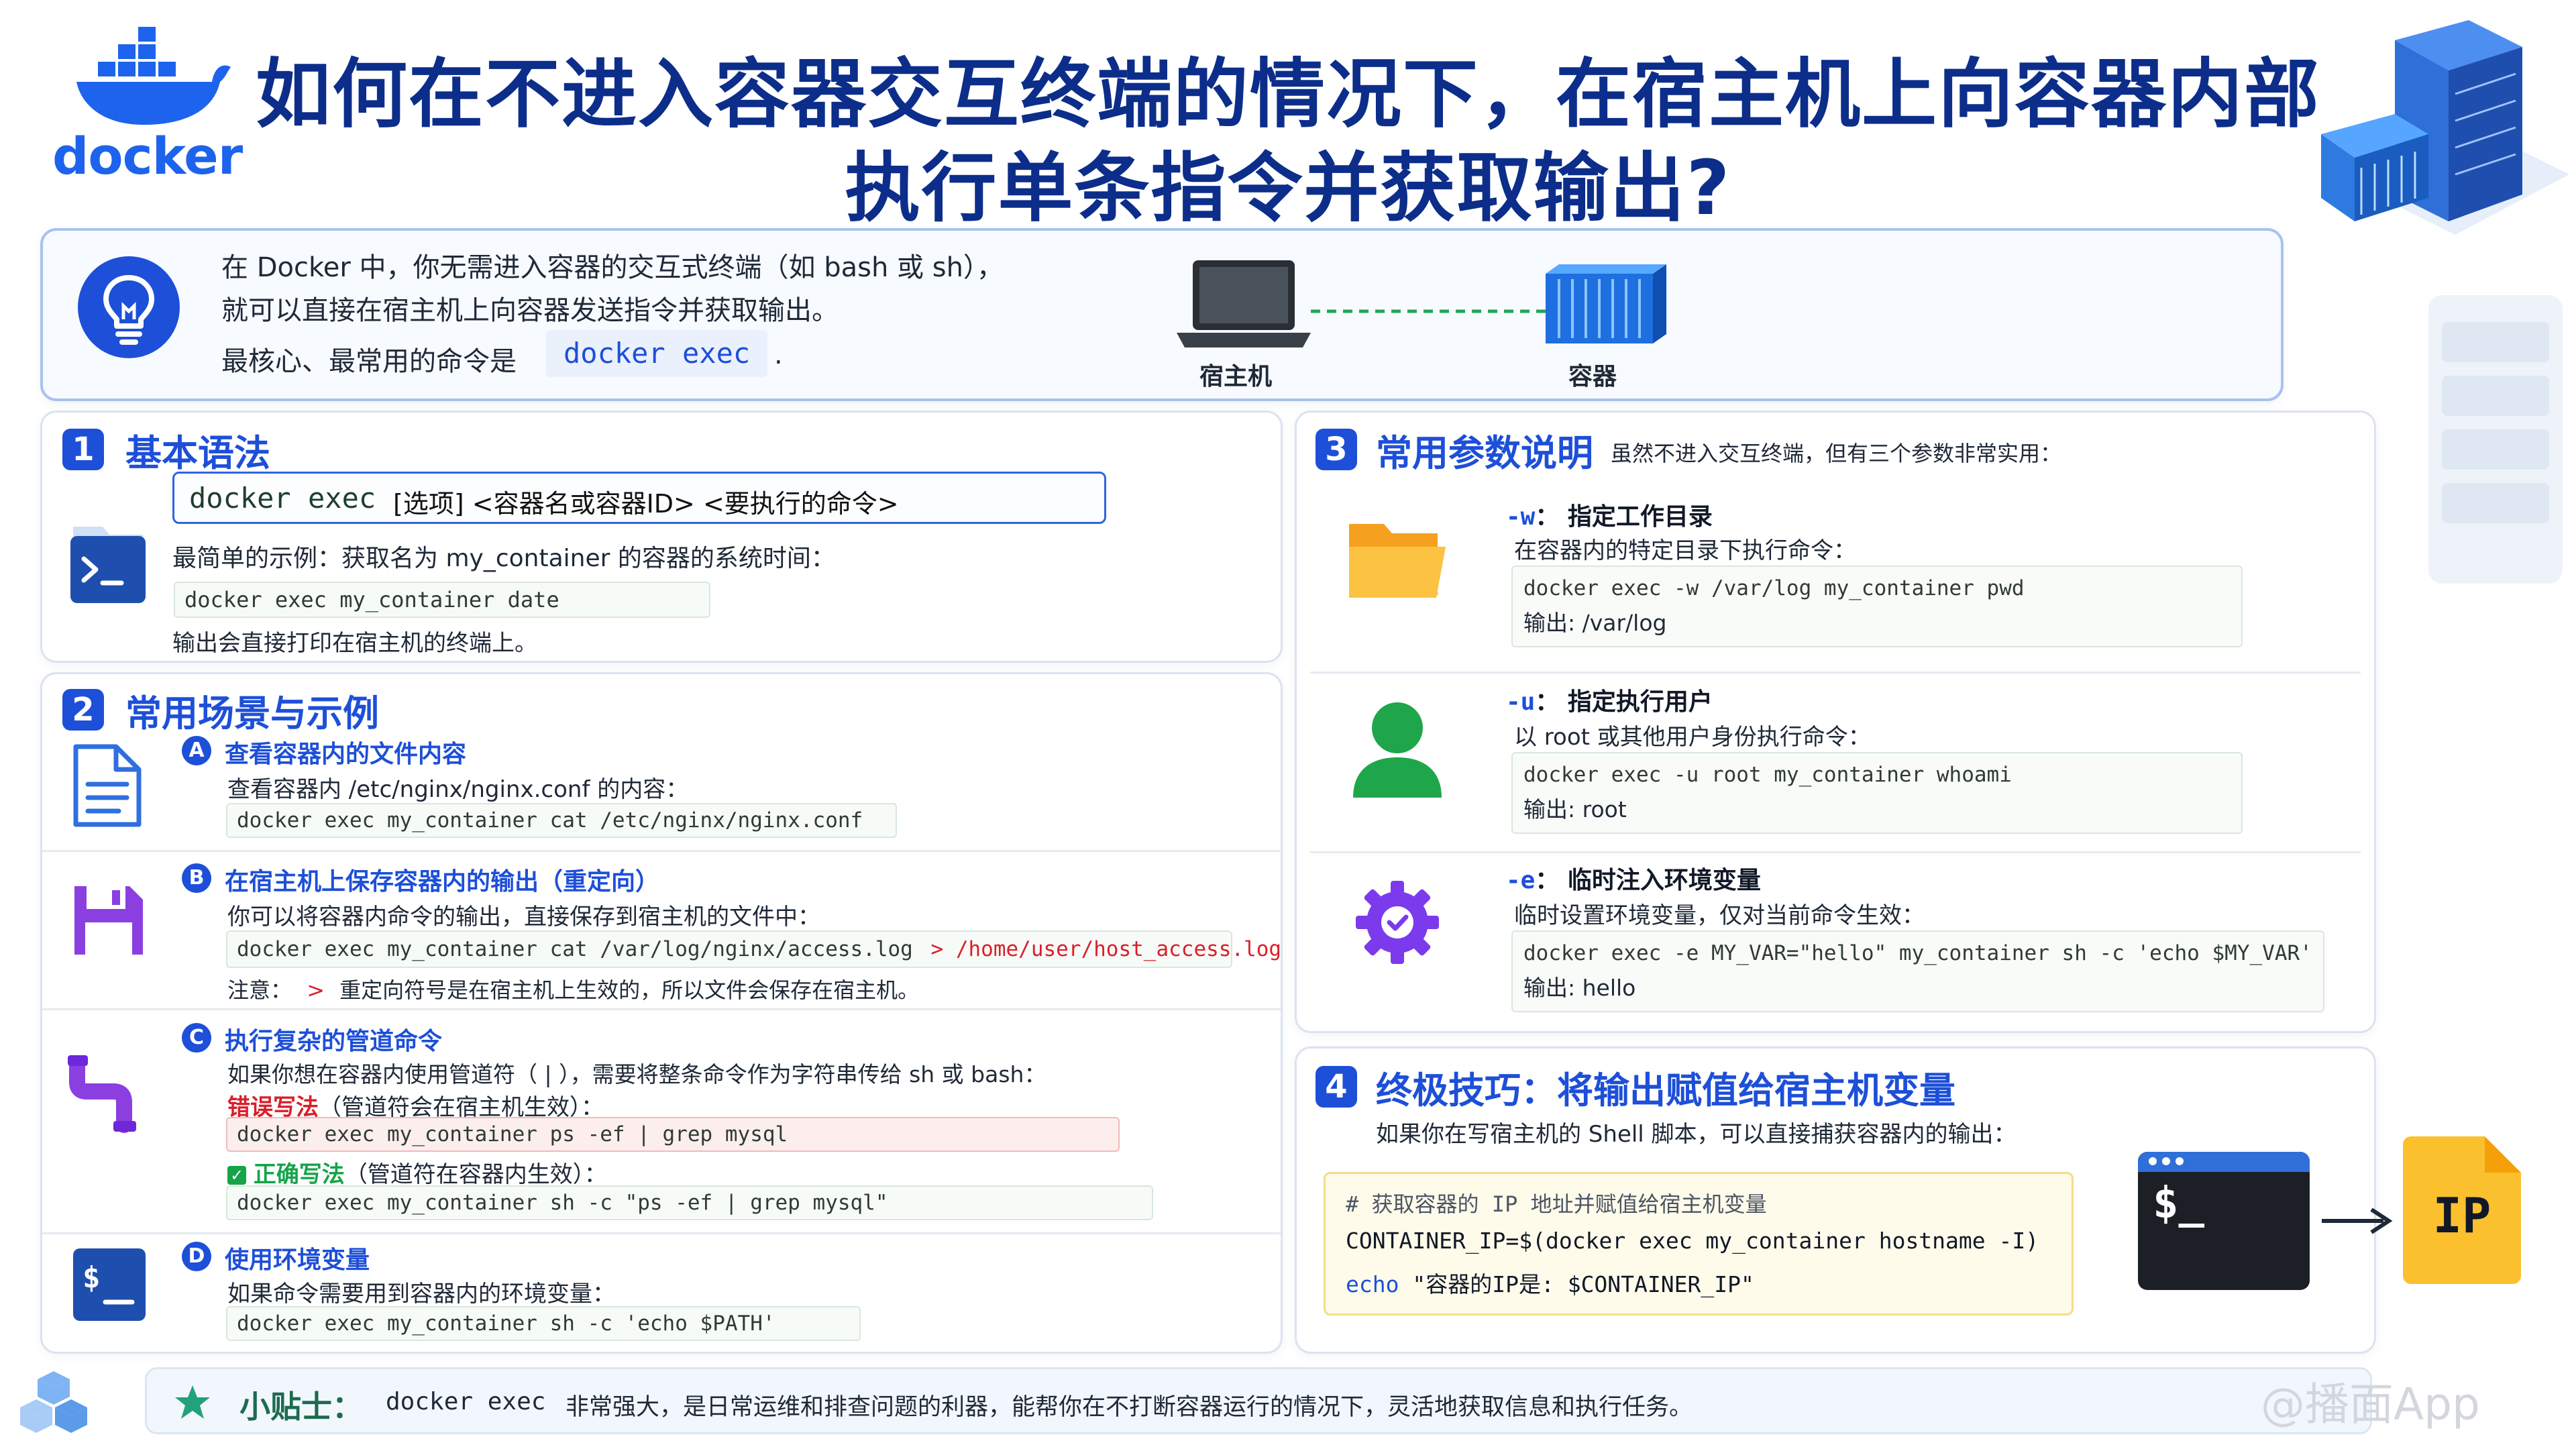 Image resolution: width=2576 pixels, height=1449 pixels. Describe the element at coordinates (1397, 561) in the screenshot. I see `folder-icon` at that location.